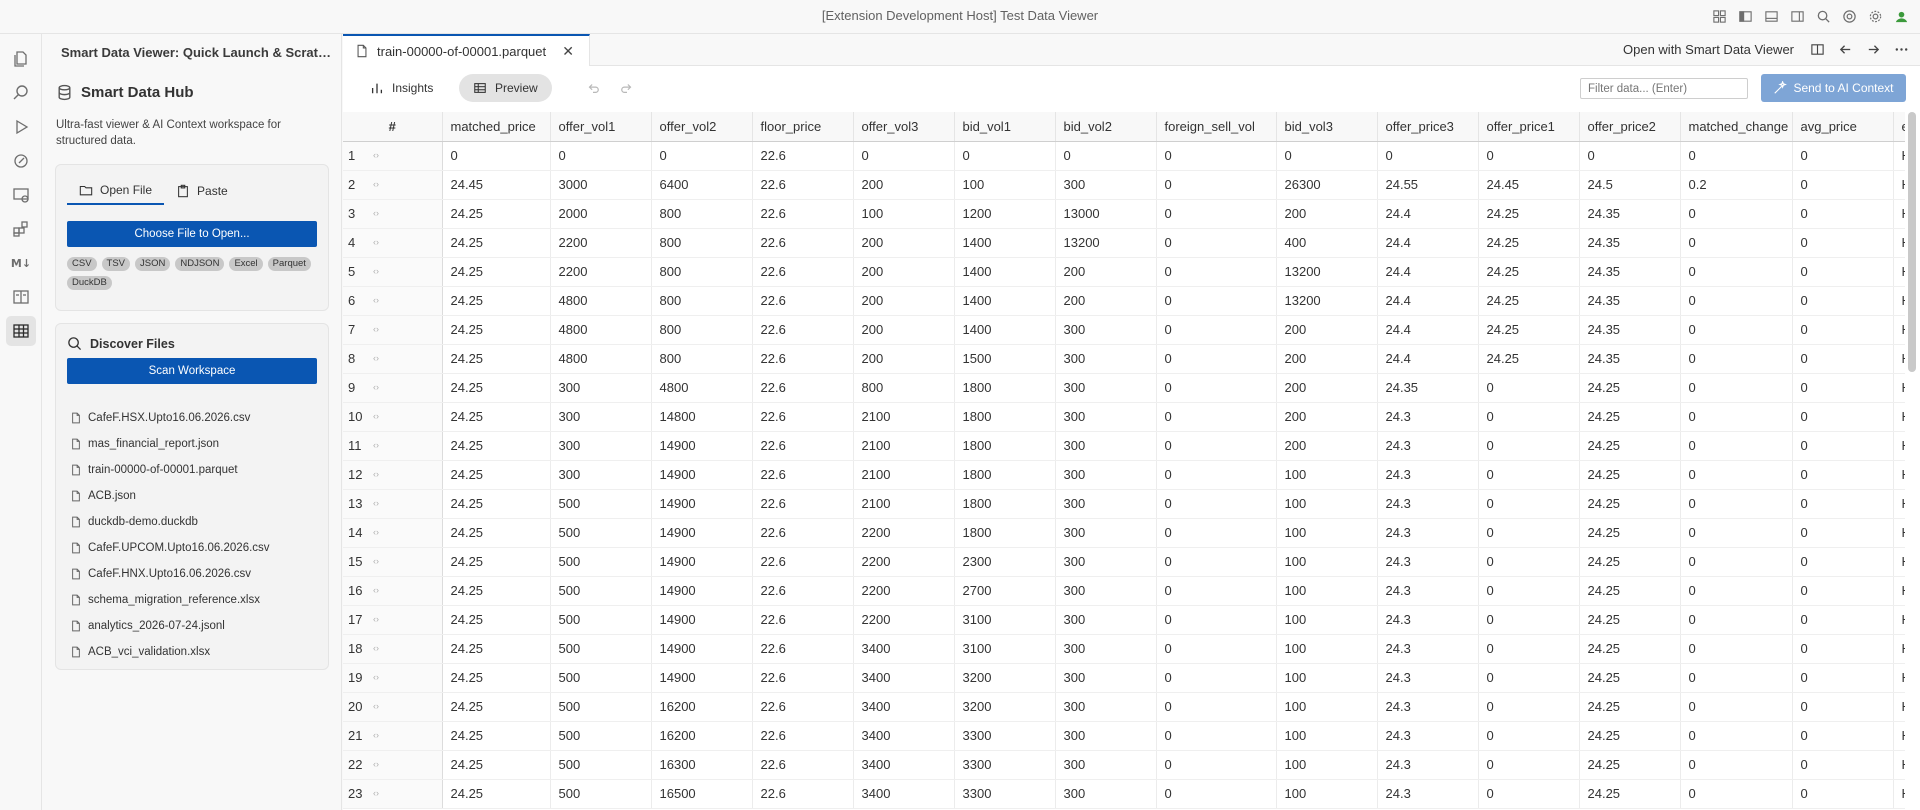 This screenshot has height=810, width=1920. Describe the element at coordinates (904, 649) in the screenshot. I see `table-cell: 3400` at that location.